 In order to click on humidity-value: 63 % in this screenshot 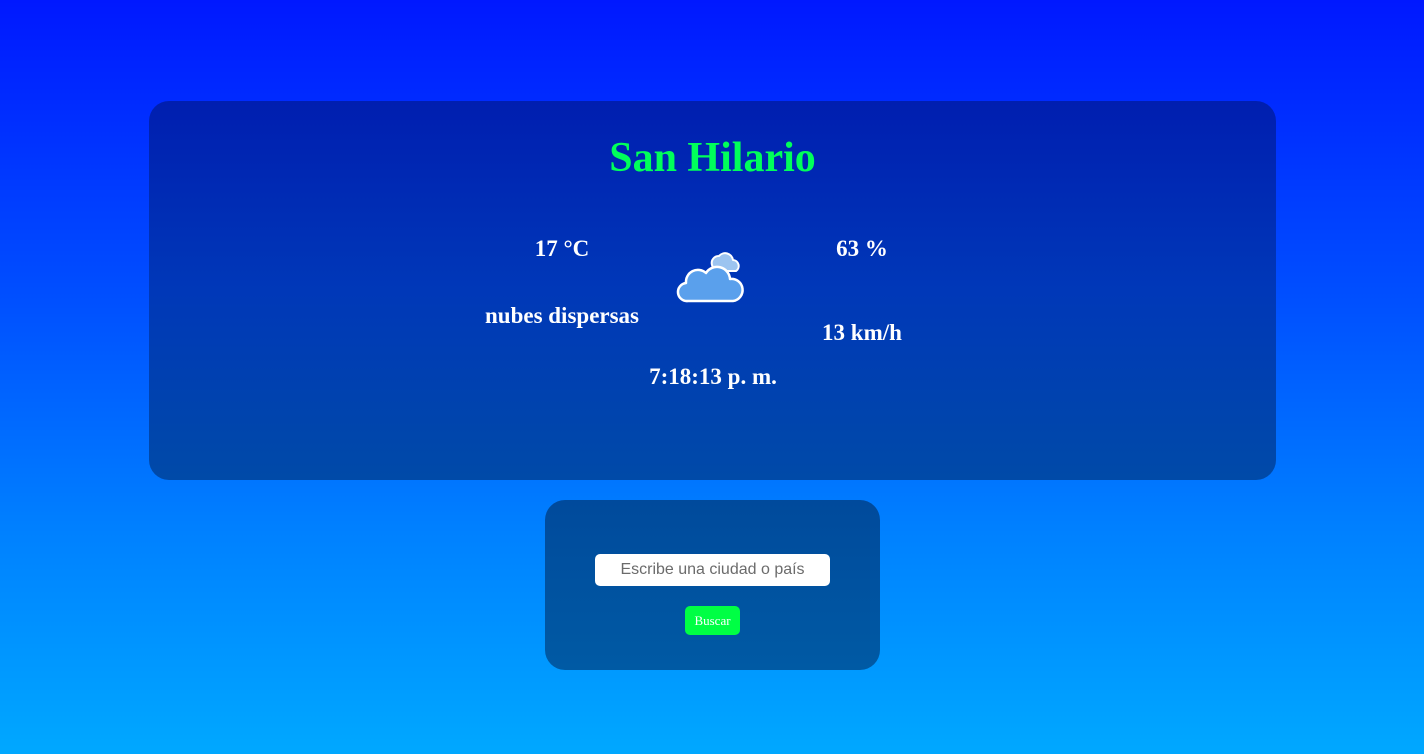, I will do `click(862, 248)`.